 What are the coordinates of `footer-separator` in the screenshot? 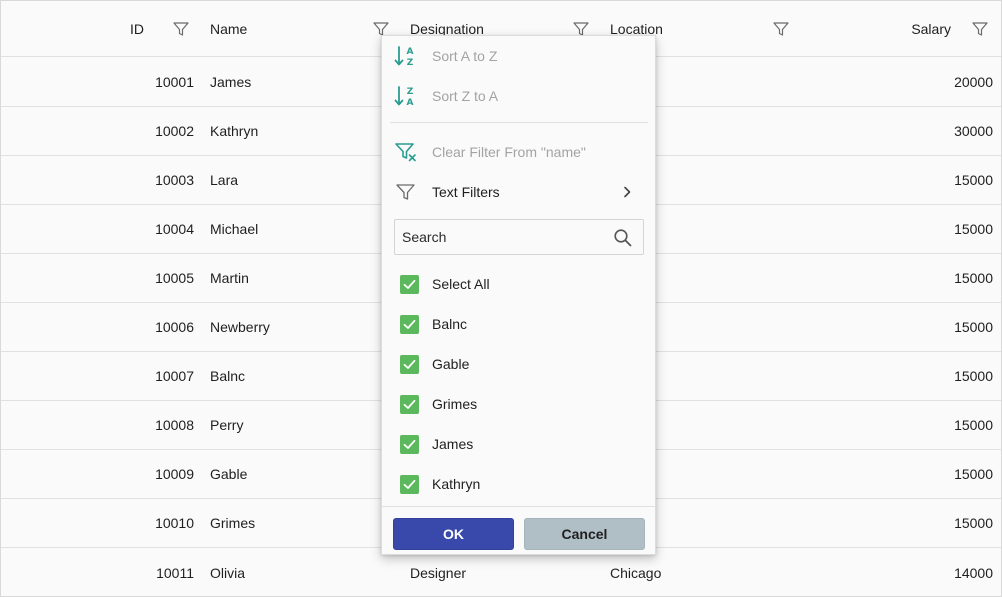 It's located at (518, 506).